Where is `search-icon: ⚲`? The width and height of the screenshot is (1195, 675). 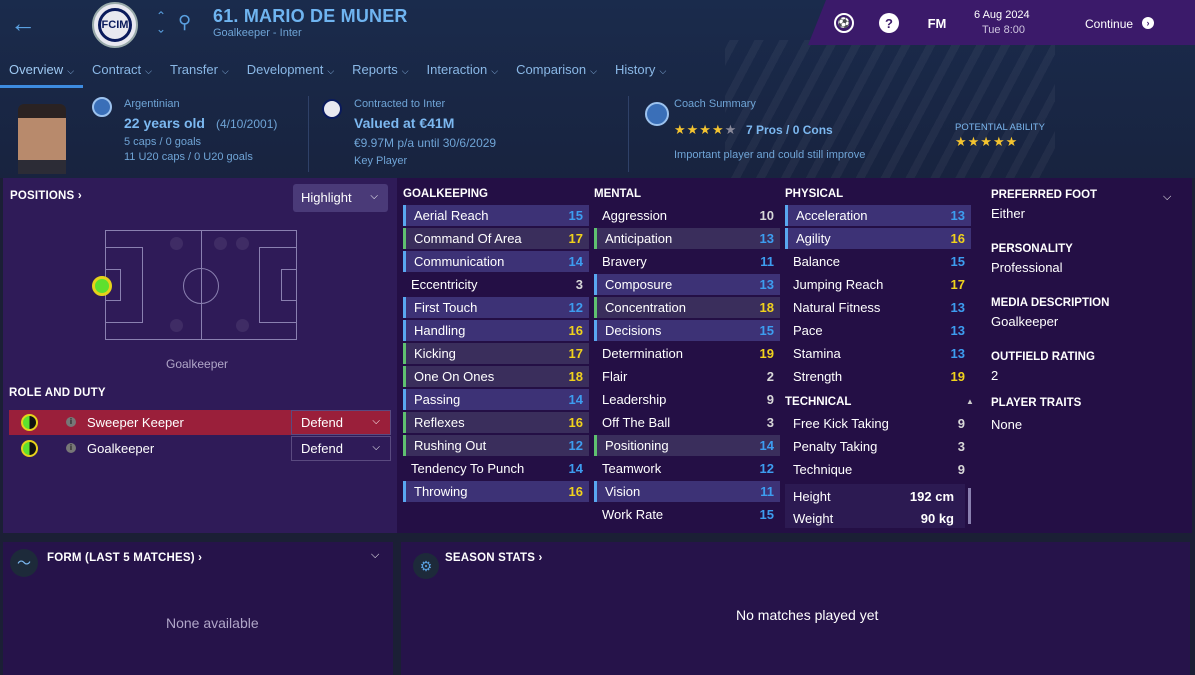 search-icon: ⚲ is located at coordinates (184, 22).